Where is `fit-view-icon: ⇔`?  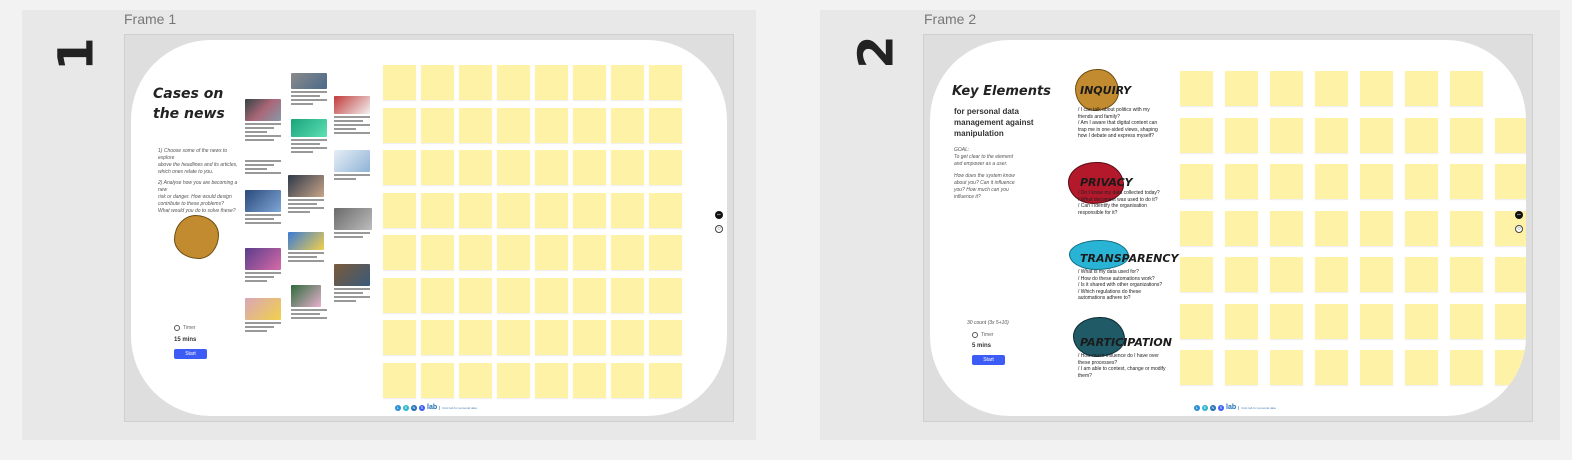
fit-view-icon: ⇔ is located at coordinates (719, 215).